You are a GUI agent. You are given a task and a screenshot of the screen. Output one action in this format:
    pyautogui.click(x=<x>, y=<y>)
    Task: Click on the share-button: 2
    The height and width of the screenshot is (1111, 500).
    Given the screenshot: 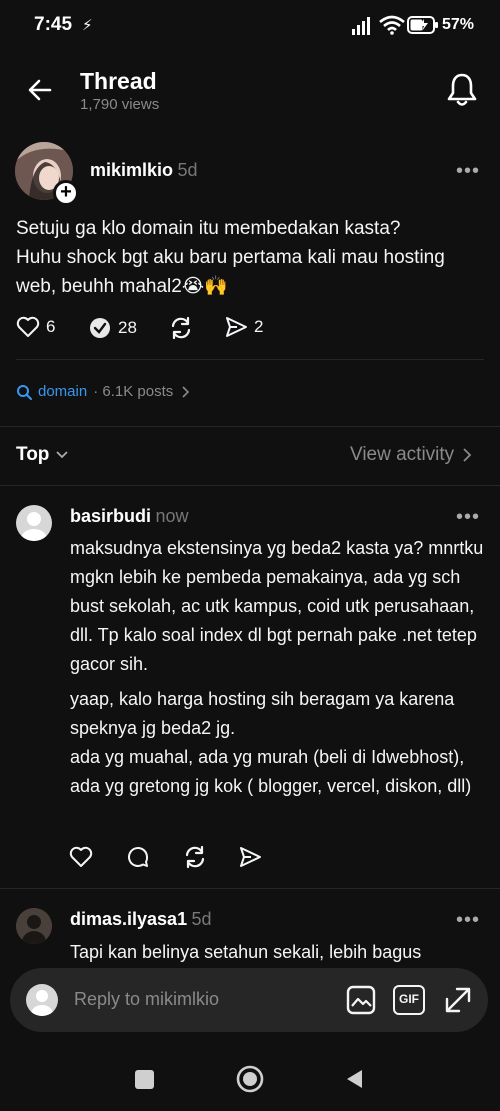 What is the action you would take?
    pyautogui.click(x=243, y=327)
    